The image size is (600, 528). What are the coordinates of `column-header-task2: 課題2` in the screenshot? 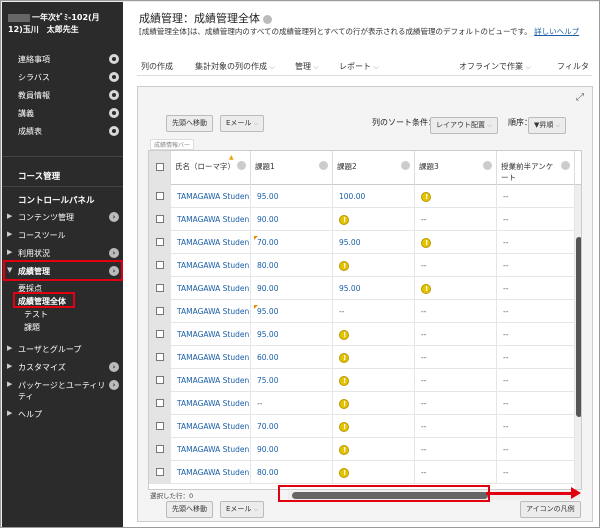 It's located at (374, 168).